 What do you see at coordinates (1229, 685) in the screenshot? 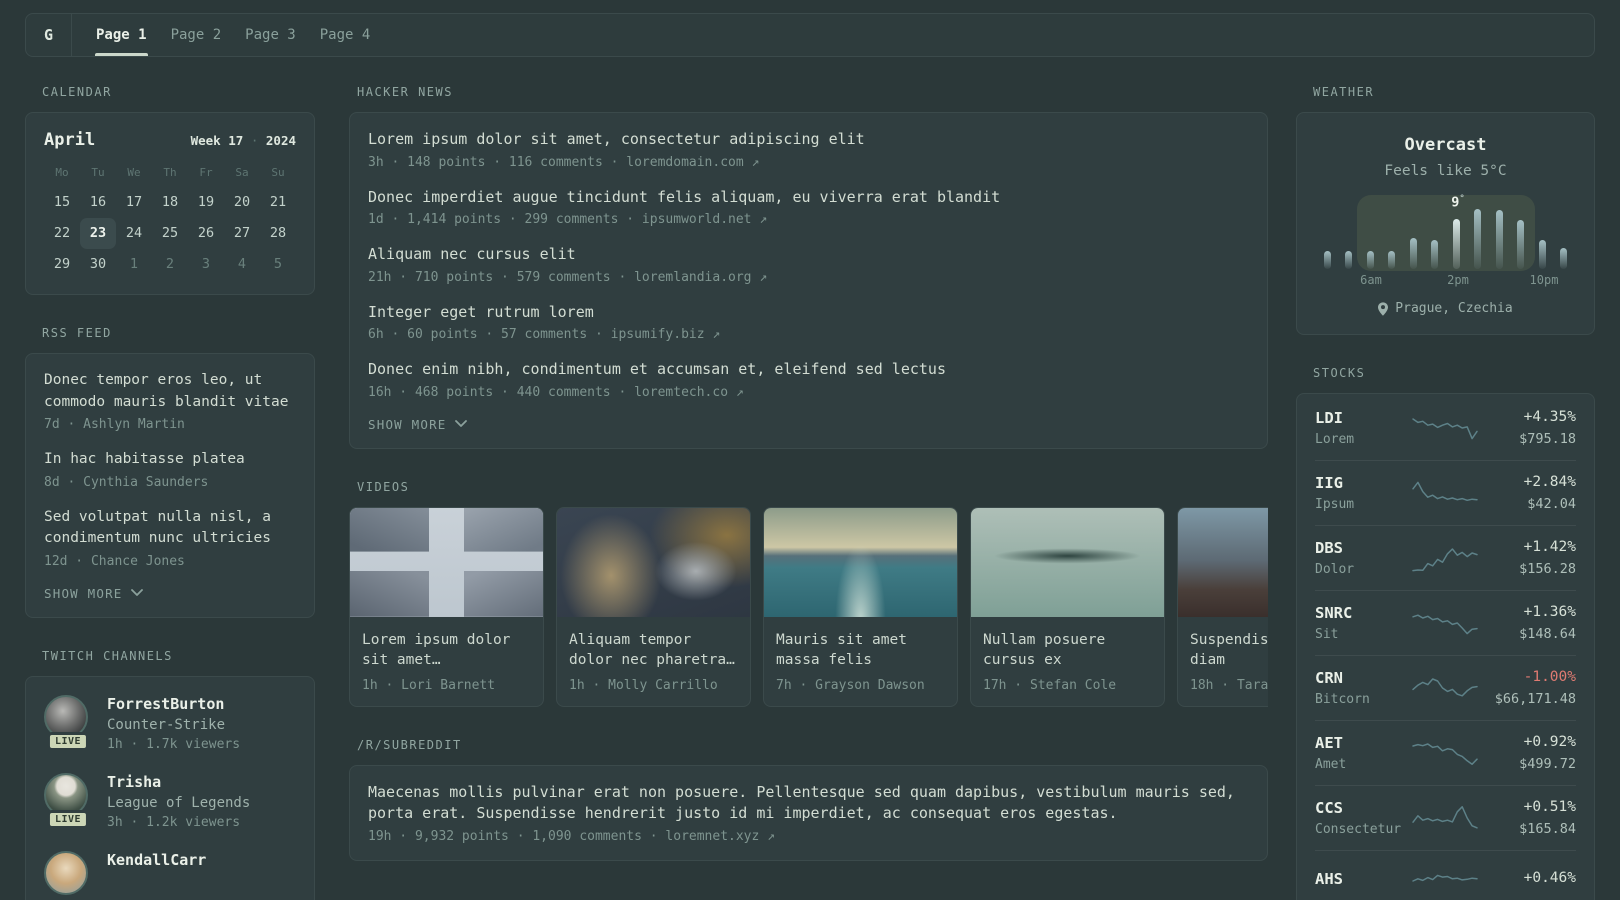
I see `video-meta: 18h · Tara` at bounding box center [1229, 685].